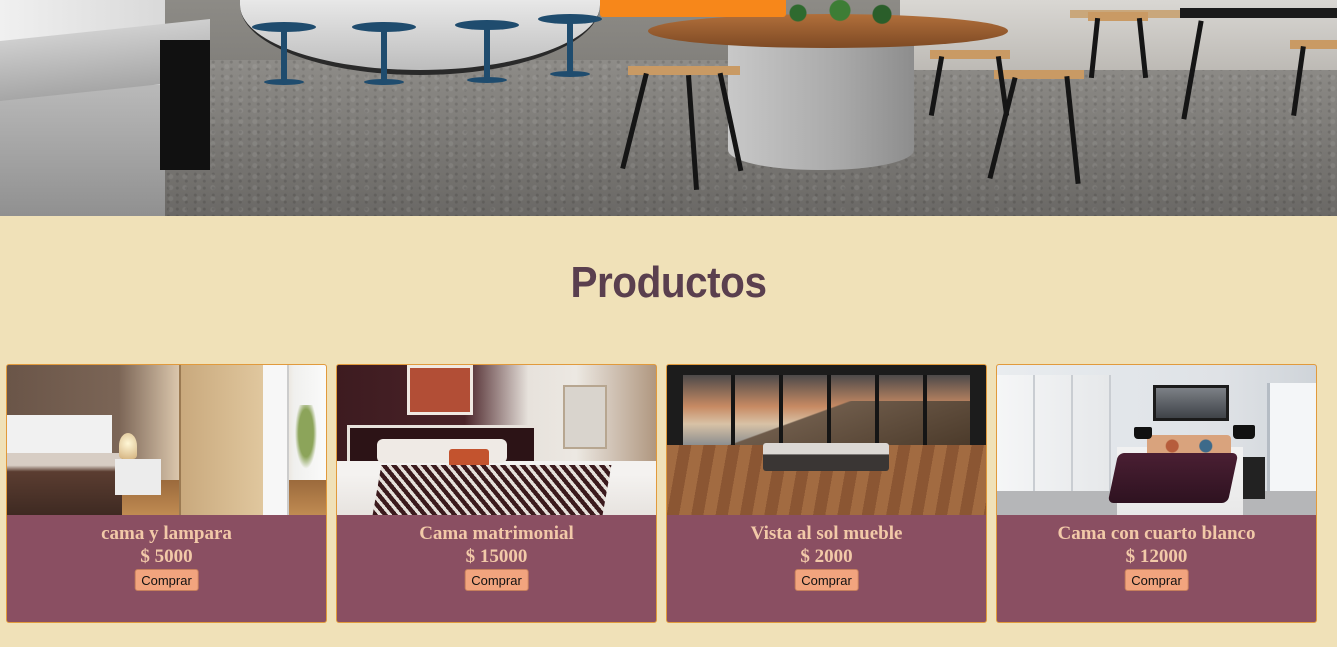 This screenshot has height=647, width=1337. I want to click on product-price: $ 12000, so click(1156, 556).